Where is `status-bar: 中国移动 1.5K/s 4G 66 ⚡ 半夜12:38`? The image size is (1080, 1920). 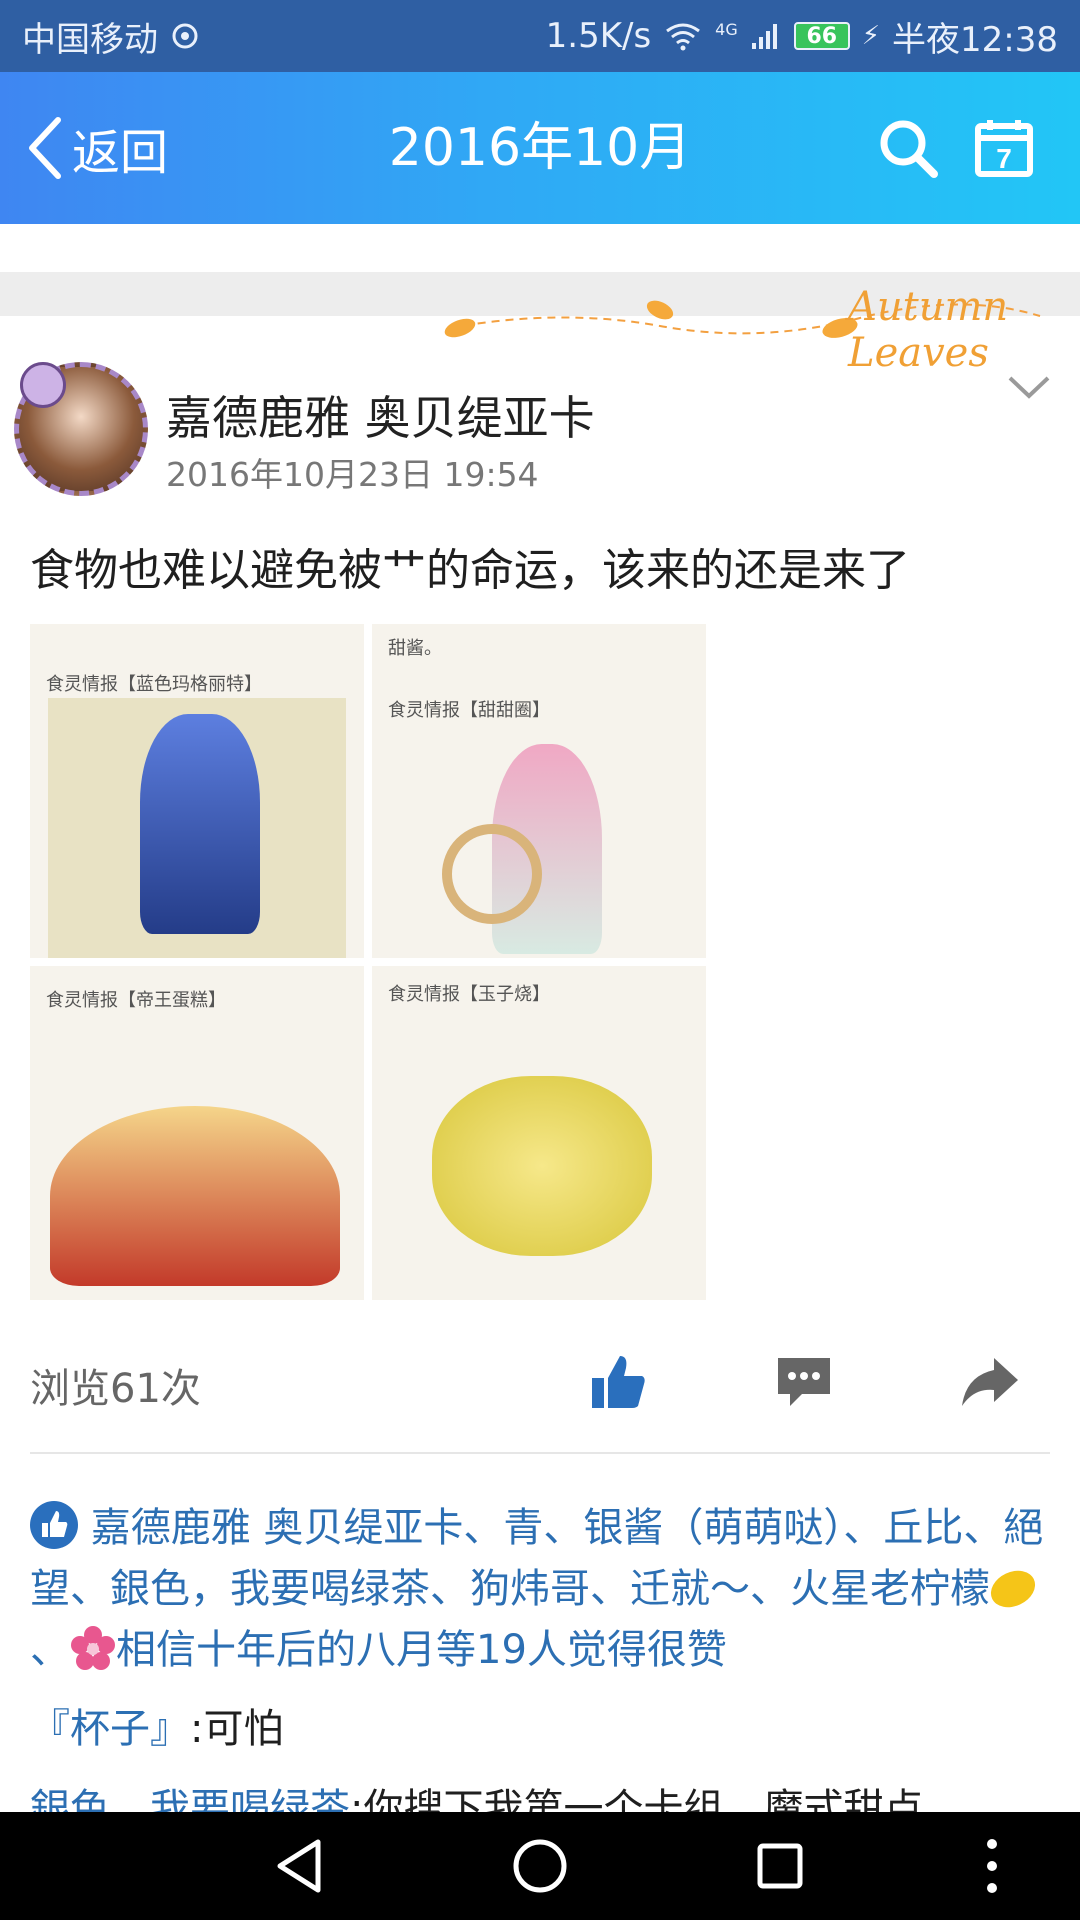
status-bar: 中国移动 1.5K/s 4G 66 ⚡ 半夜12:38 is located at coordinates (540, 36).